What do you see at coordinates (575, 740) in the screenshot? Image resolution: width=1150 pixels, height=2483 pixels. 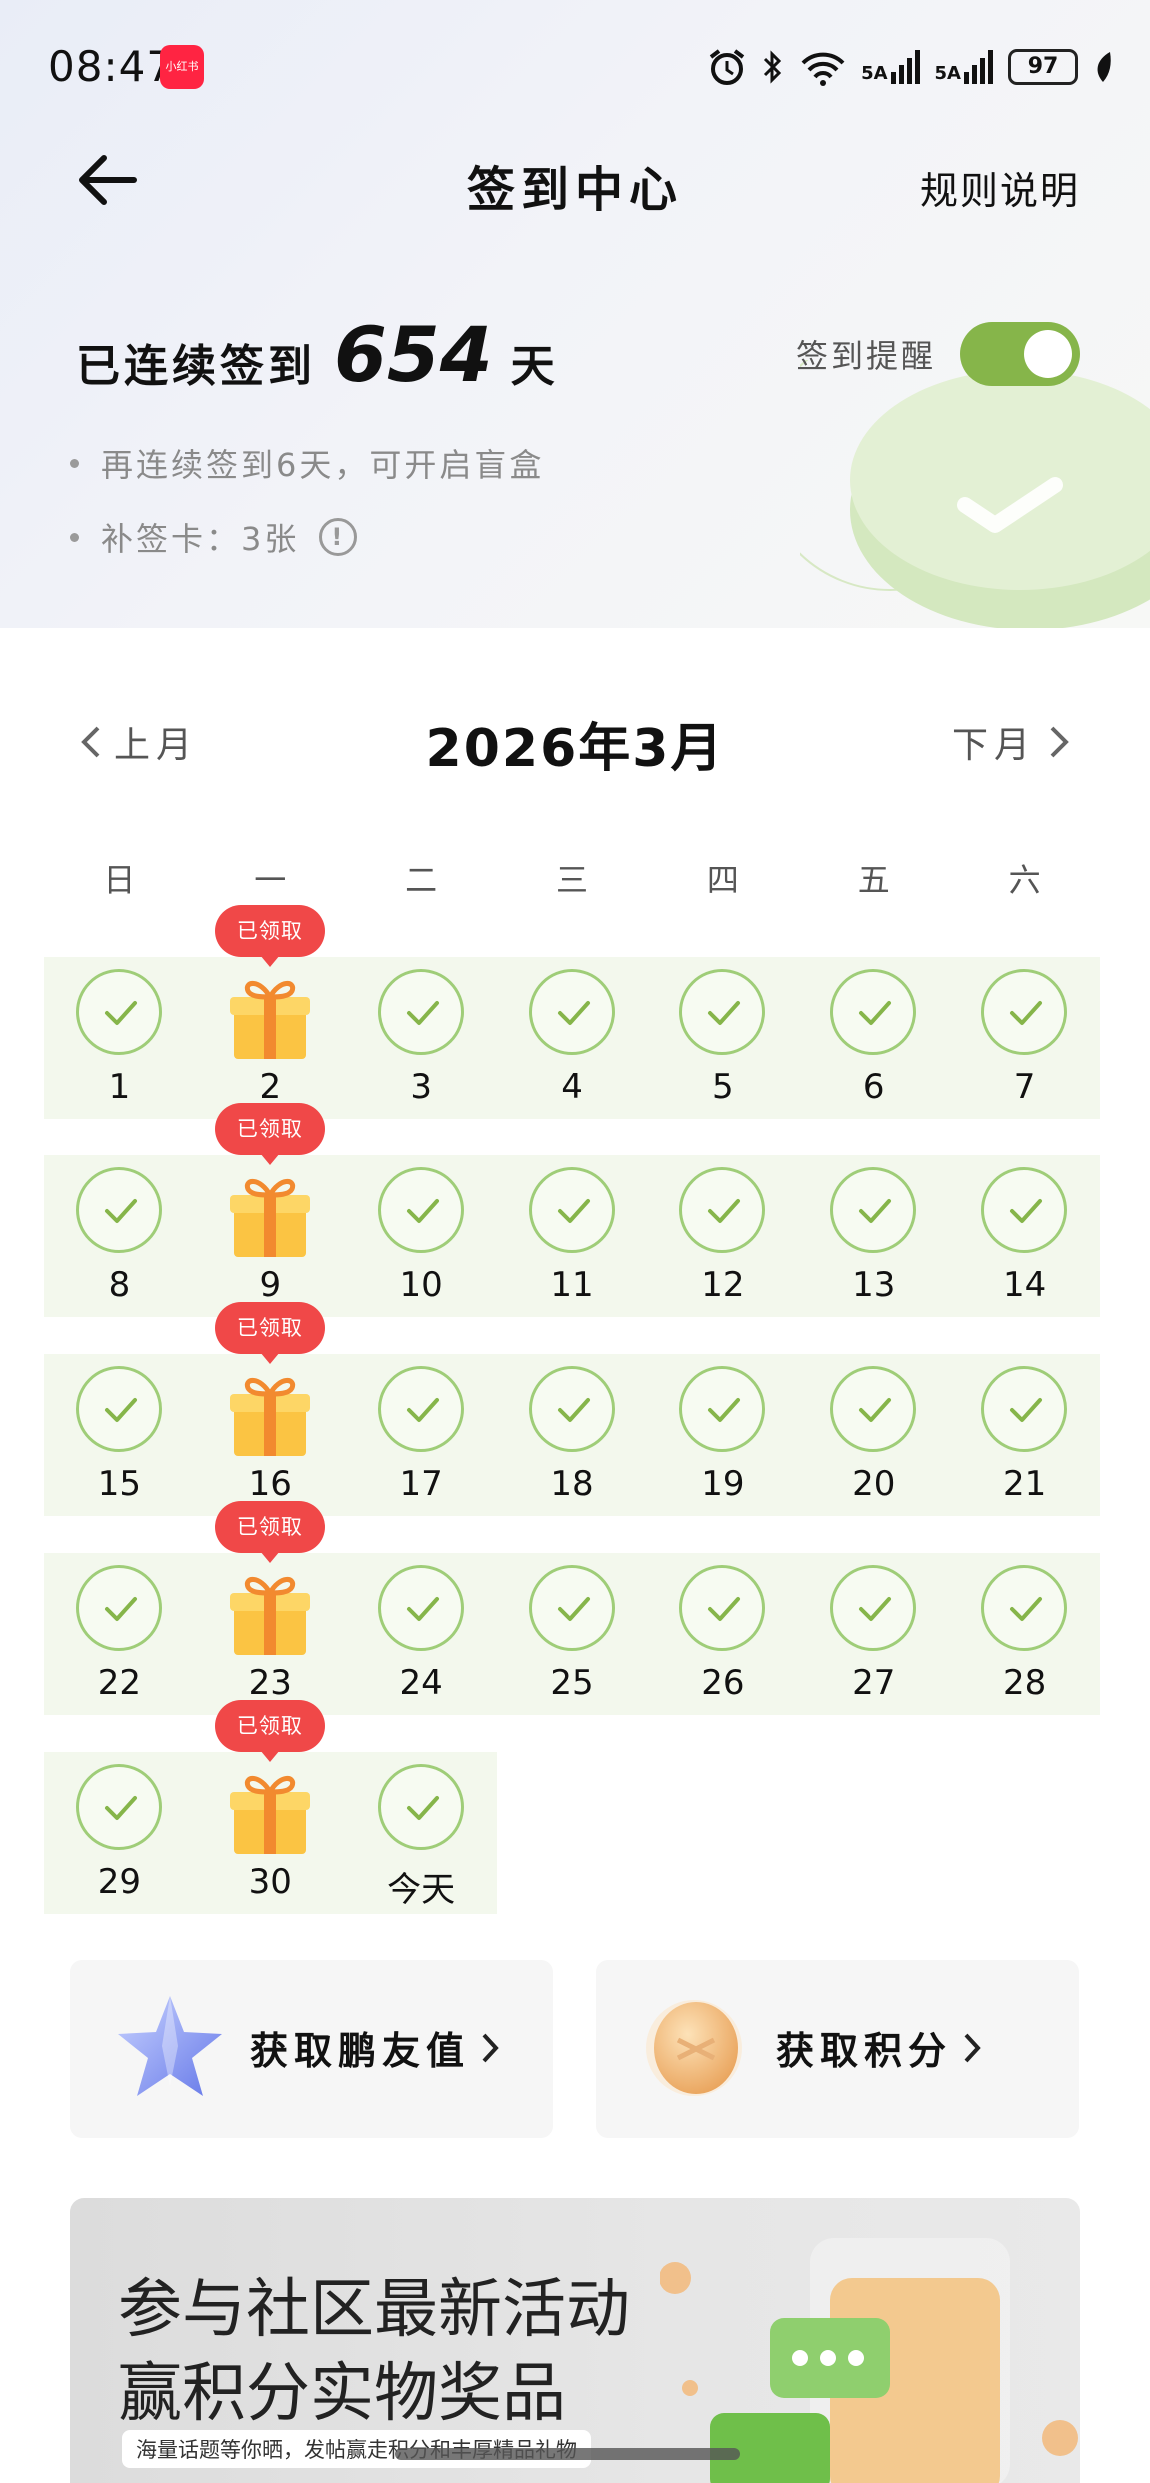 I see `month-navigation: 上月 2026年3月 下月` at bounding box center [575, 740].